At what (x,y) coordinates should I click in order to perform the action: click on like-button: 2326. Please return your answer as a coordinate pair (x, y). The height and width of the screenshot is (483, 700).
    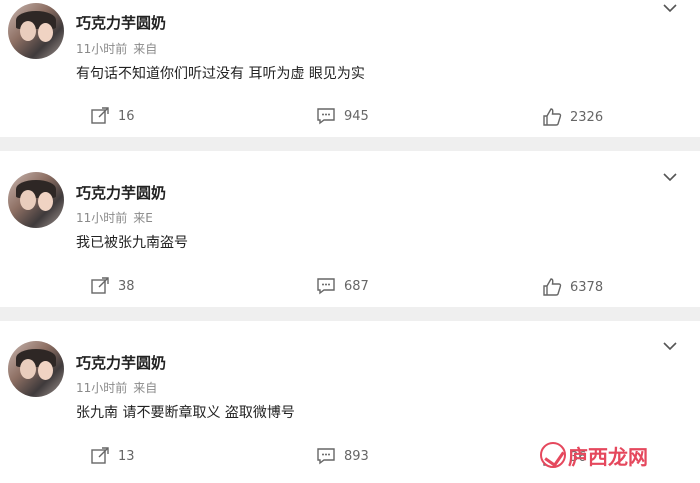
    Looking at the image, I should click on (572, 117).